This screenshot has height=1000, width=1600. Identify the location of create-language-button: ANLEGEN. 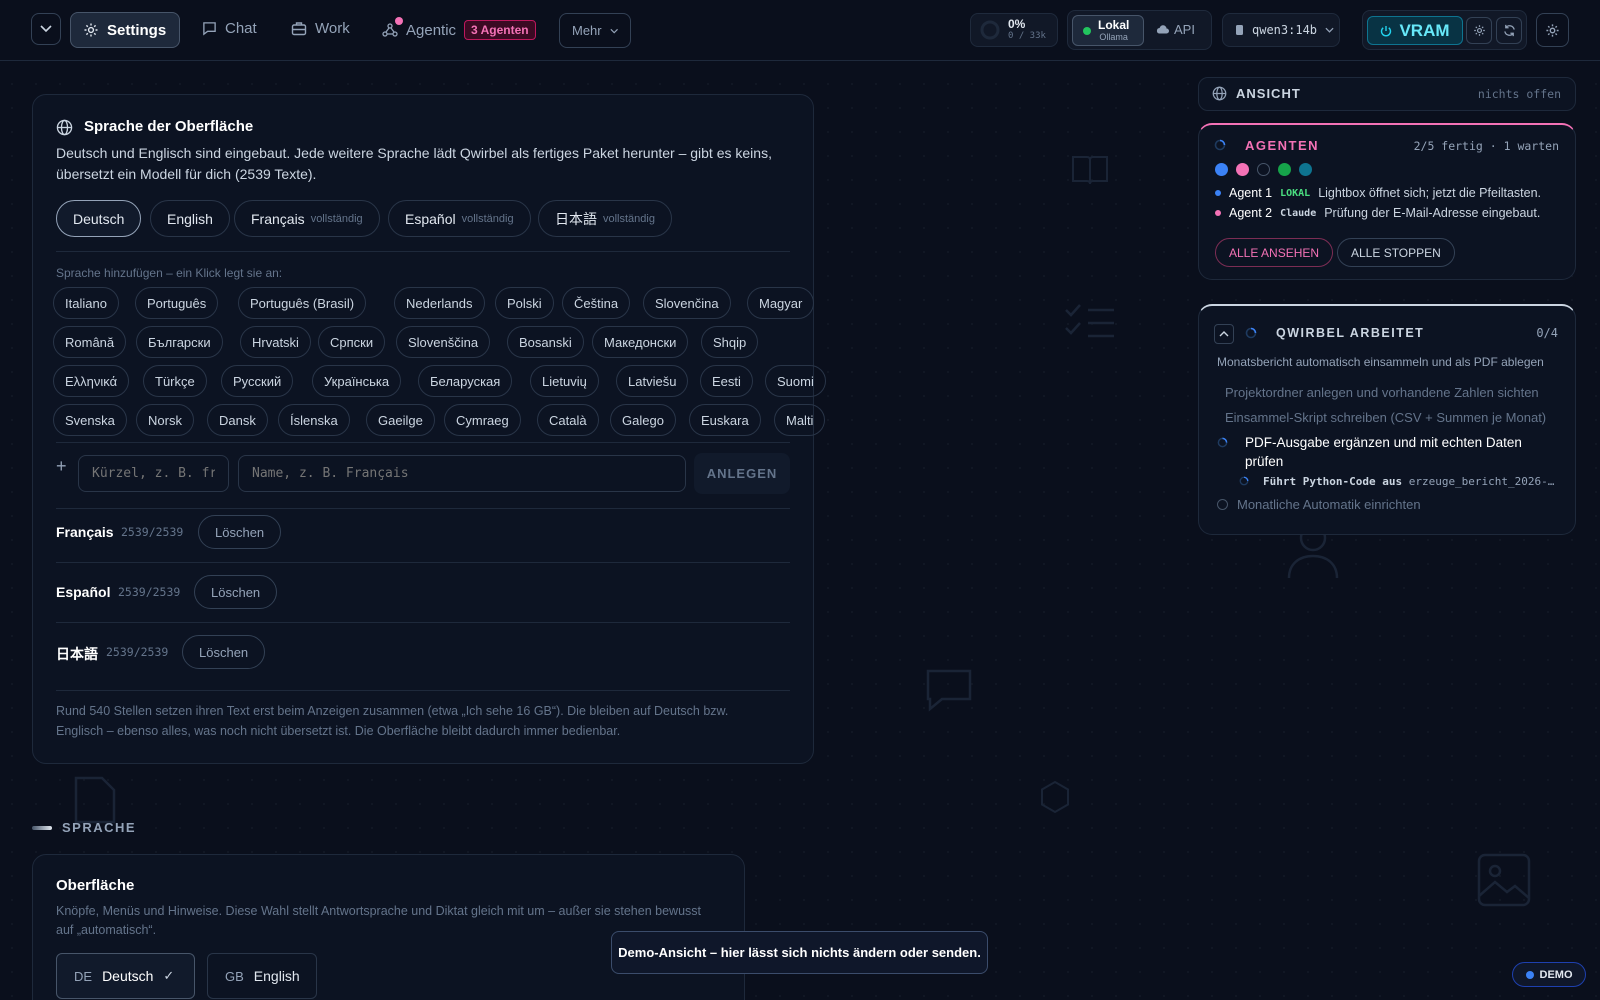
(742, 473).